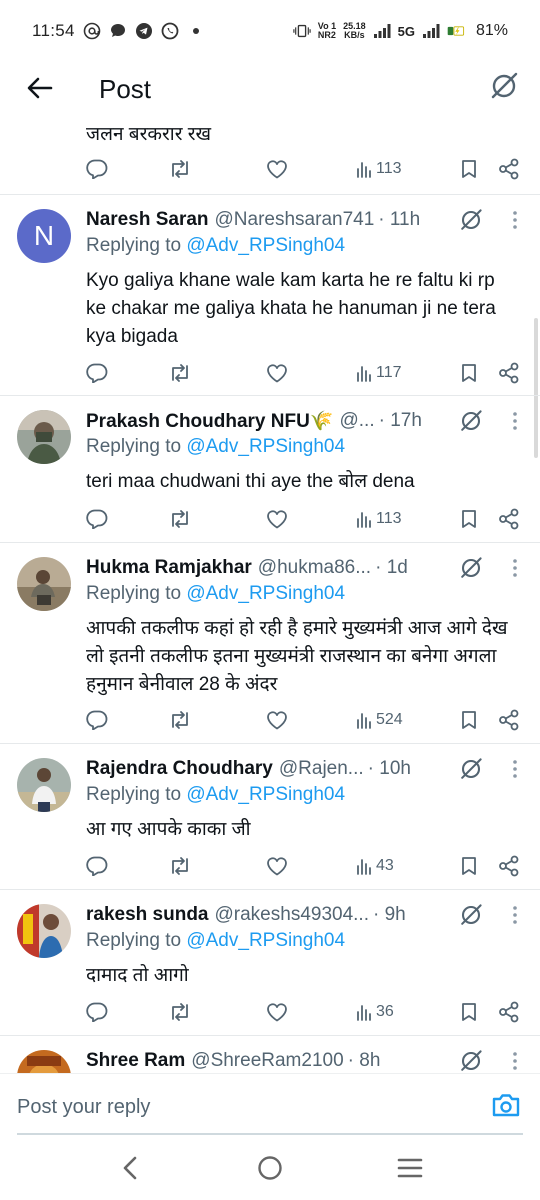  Describe the element at coordinates (250, 481) in the screenshot. I see `tweet-text: teri maa chudwani thi aye the बोल dena` at that location.